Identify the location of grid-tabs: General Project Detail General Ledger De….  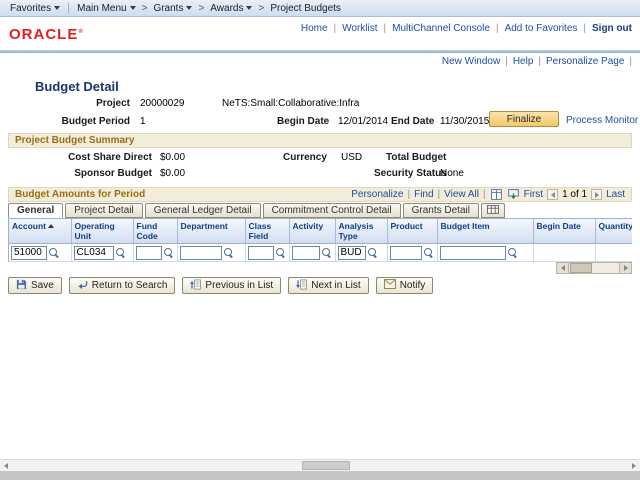
(256, 210).